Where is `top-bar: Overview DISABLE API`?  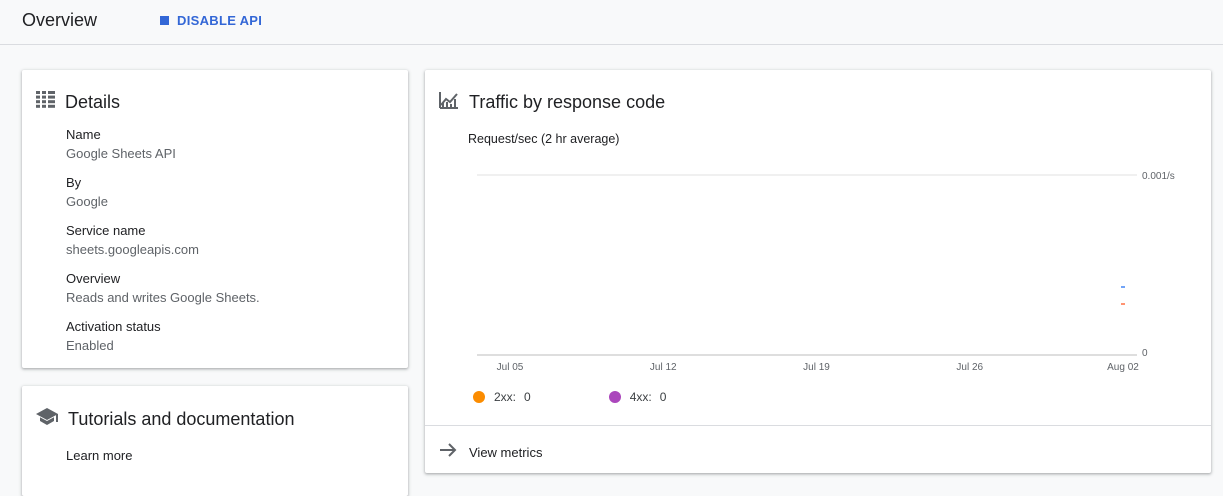 top-bar: Overview DISABLE API is located at coordinates (611, 22).